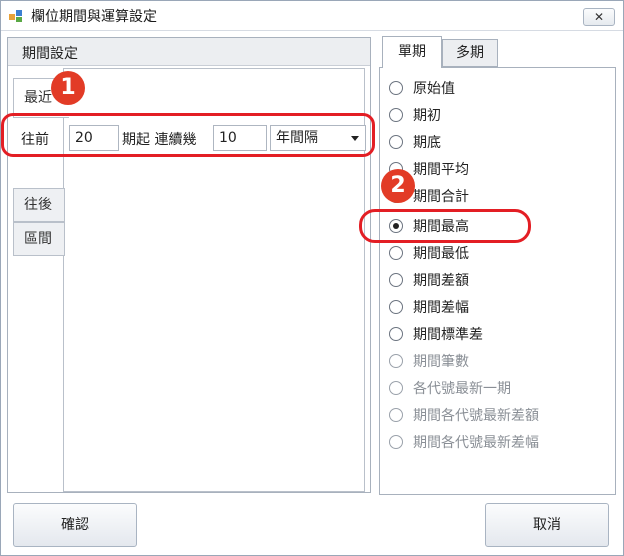 The height and width of the screenshot is (556, 624). I want to click on periods-input: 20, so click(94, 138).